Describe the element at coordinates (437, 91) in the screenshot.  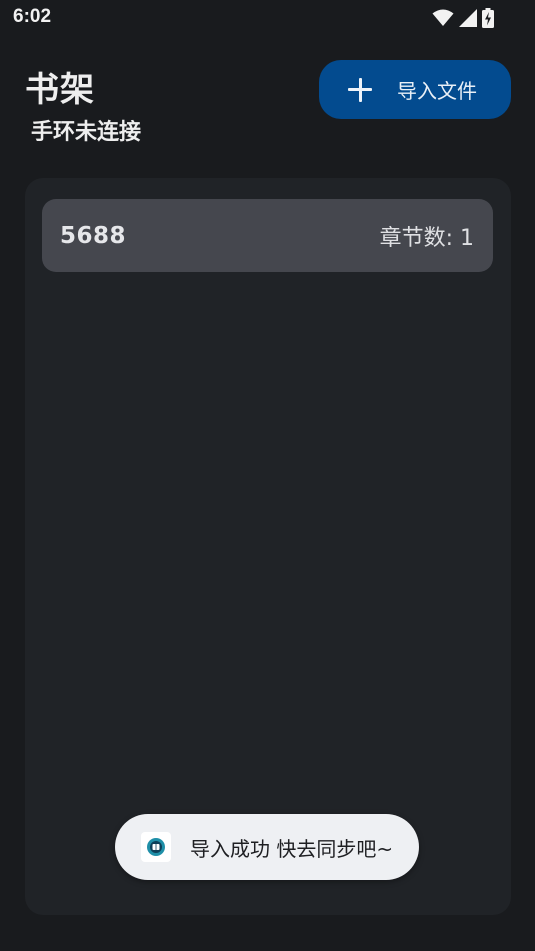
I see `import-file-label: 导入文件` at that location.